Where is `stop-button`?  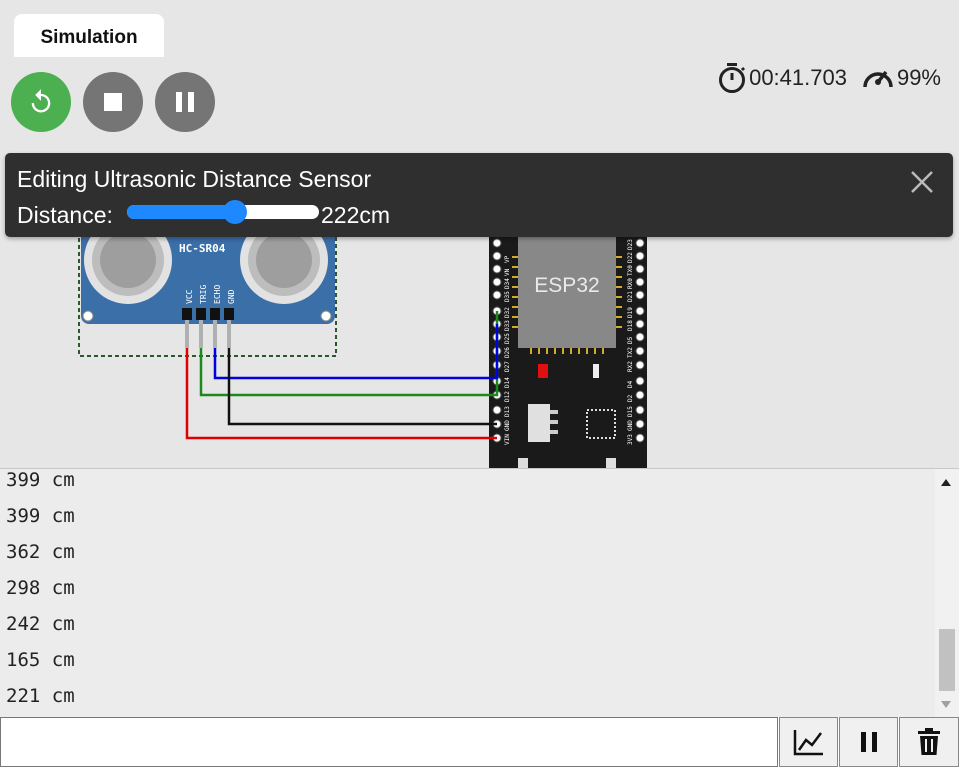 stop-button is located at coordinates (113, 102).